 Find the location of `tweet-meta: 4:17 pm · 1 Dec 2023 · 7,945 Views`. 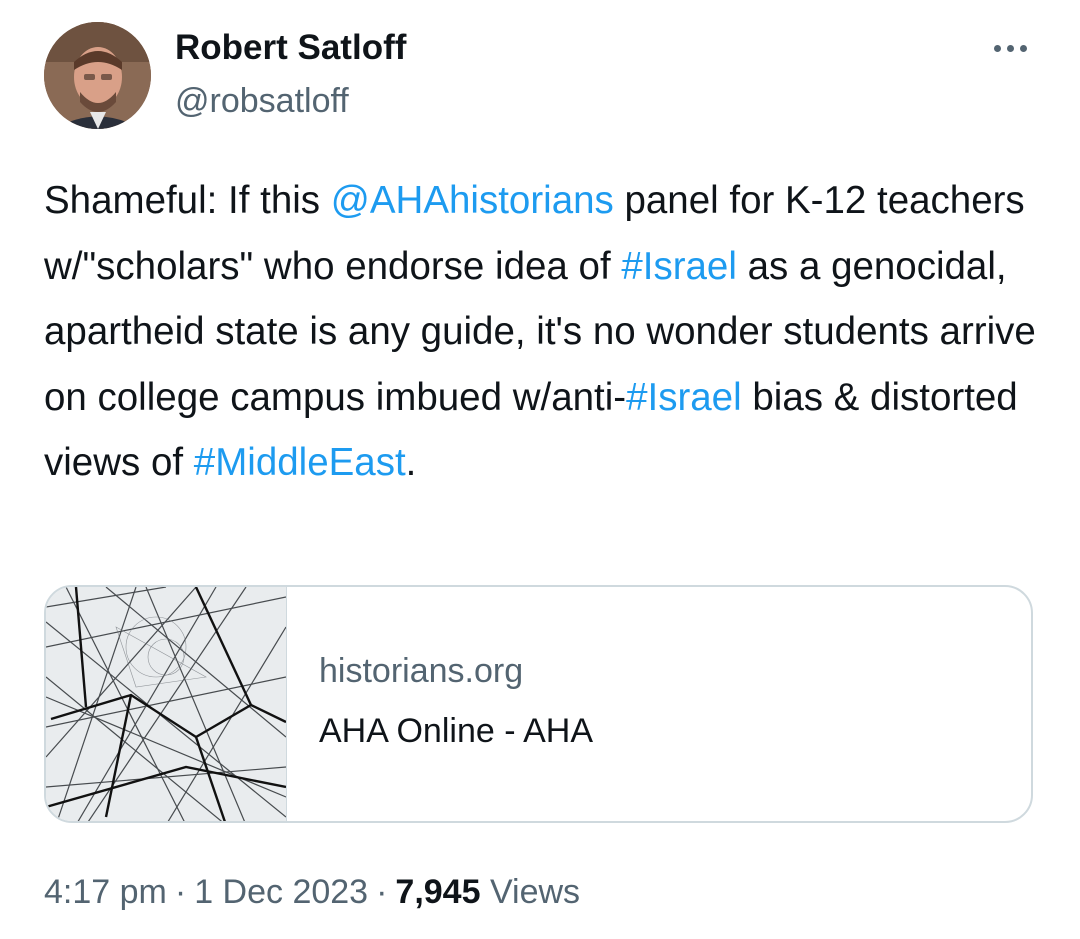

tweet-meta: 4:17 pm · 1 Dec 2023 · 7,945 Views is located at coordinates (312, 892).